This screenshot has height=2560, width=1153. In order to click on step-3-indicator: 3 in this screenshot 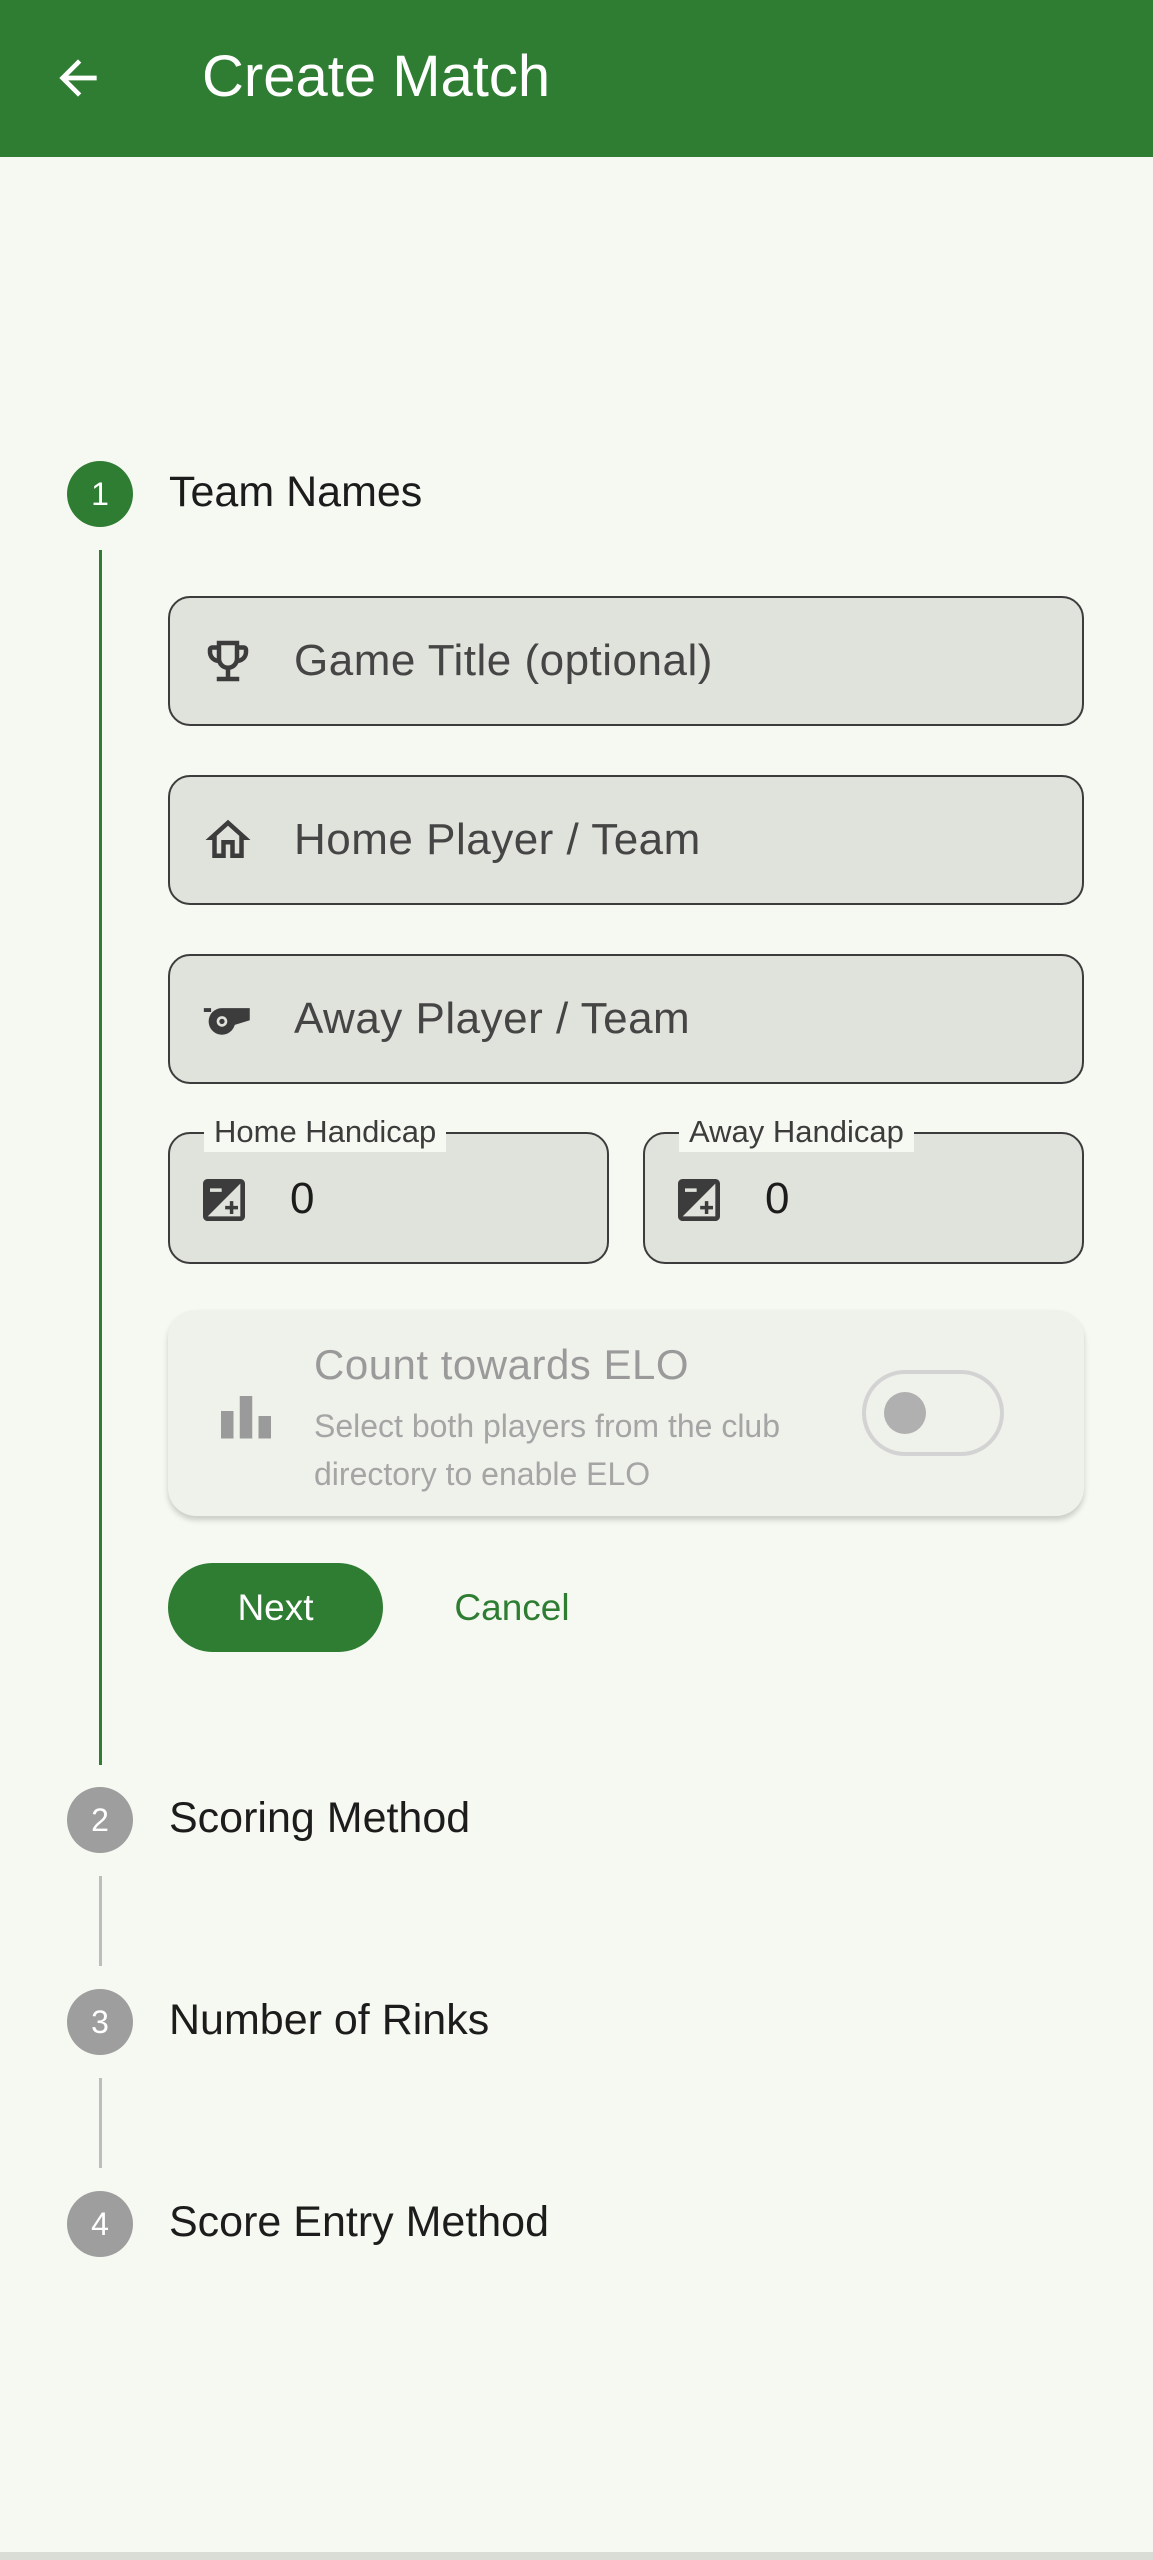, I will do `click(100, 2022)`.